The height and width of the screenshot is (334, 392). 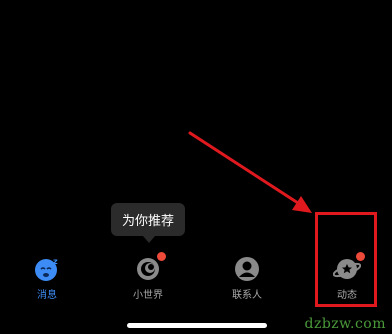 I want to click on annotation-highlight-box, so click(x=346, y=259).